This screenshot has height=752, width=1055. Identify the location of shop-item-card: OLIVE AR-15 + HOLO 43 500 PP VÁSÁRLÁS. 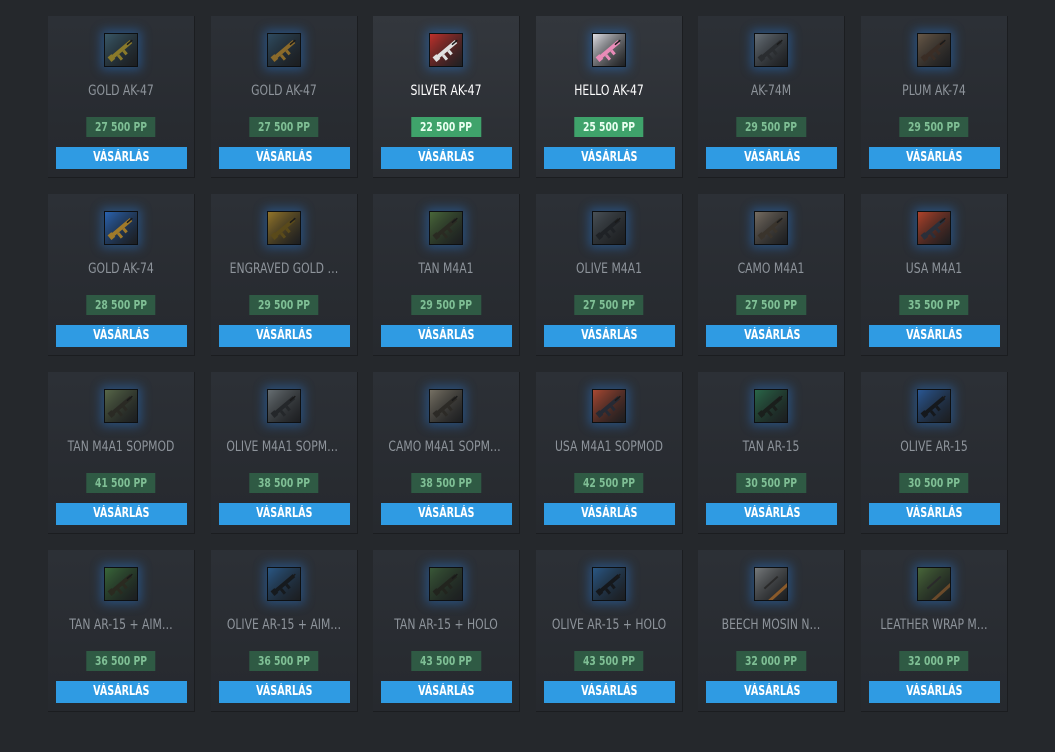
(609, 631).